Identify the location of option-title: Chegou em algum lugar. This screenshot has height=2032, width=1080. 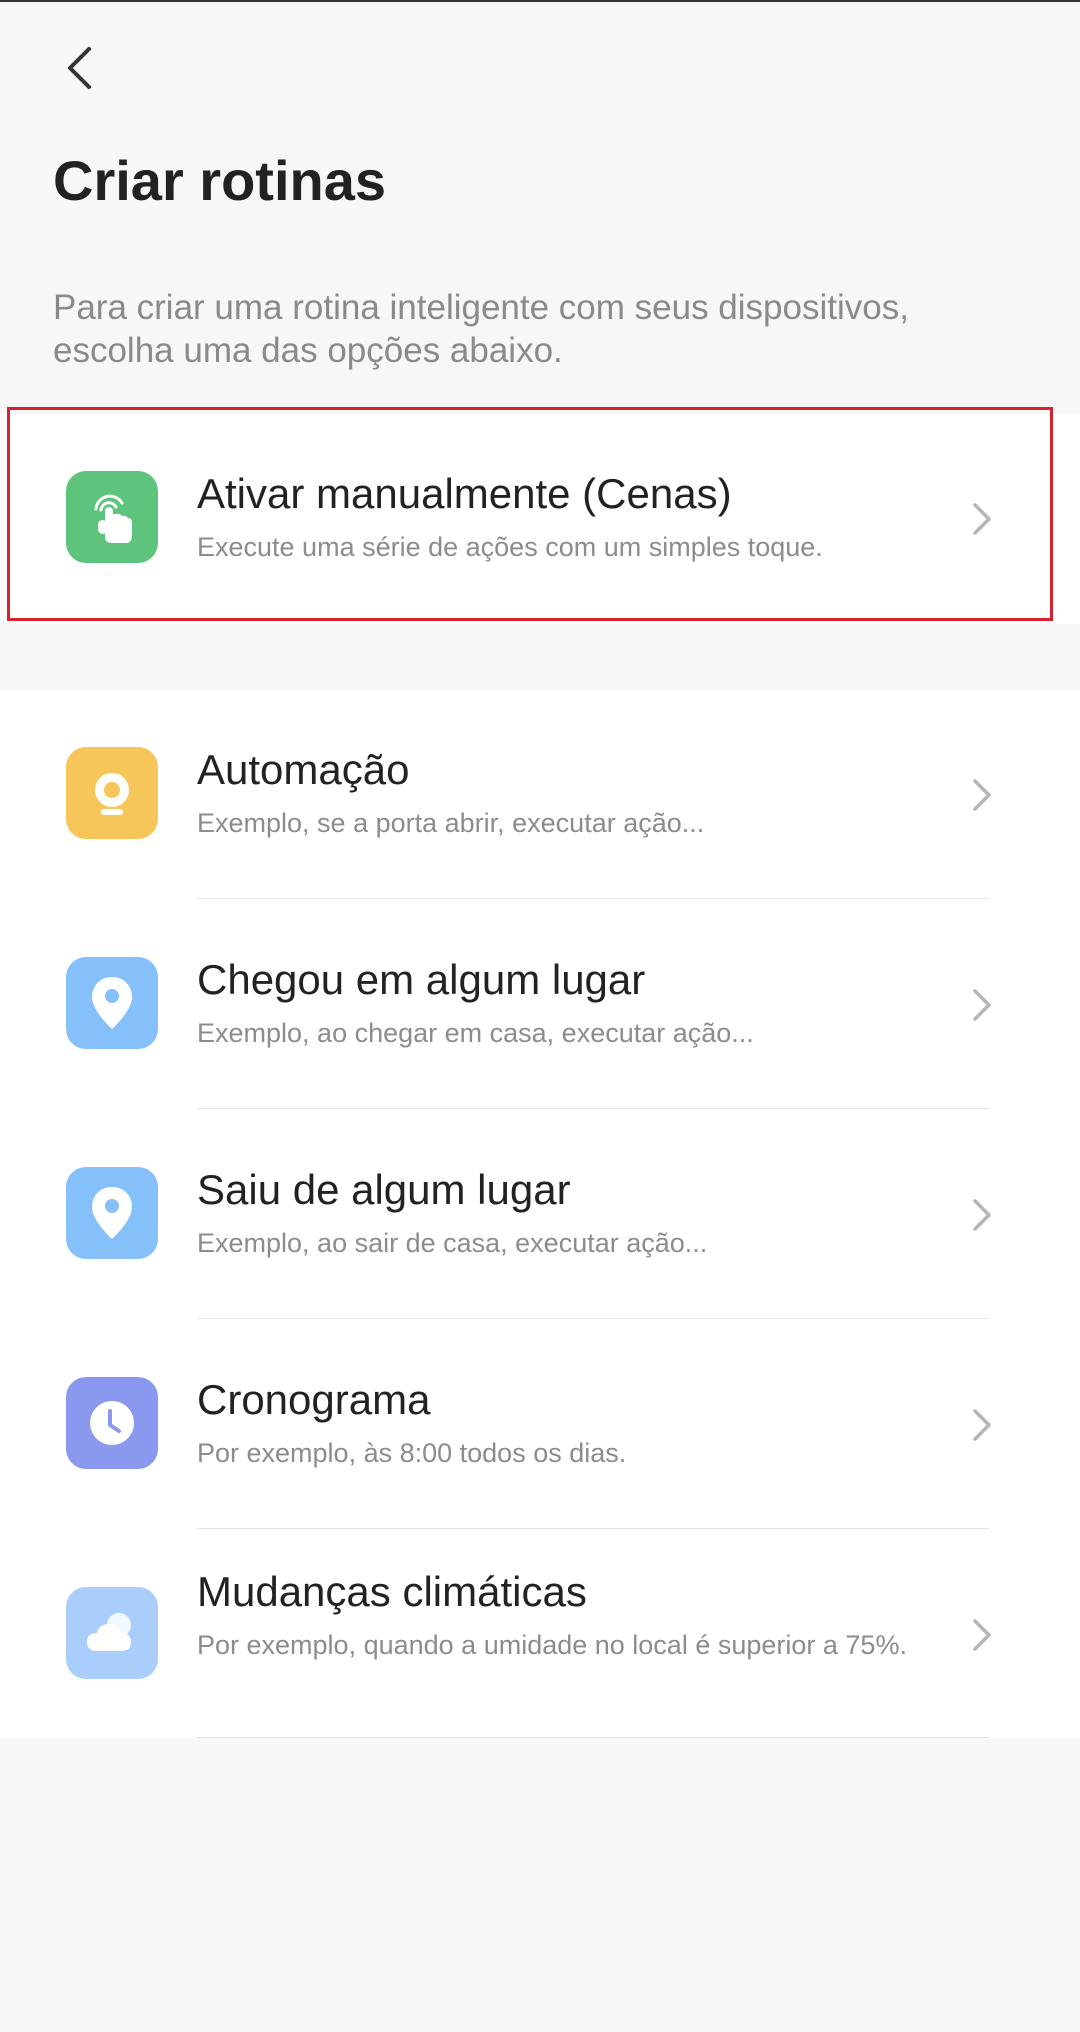
(421, 979).